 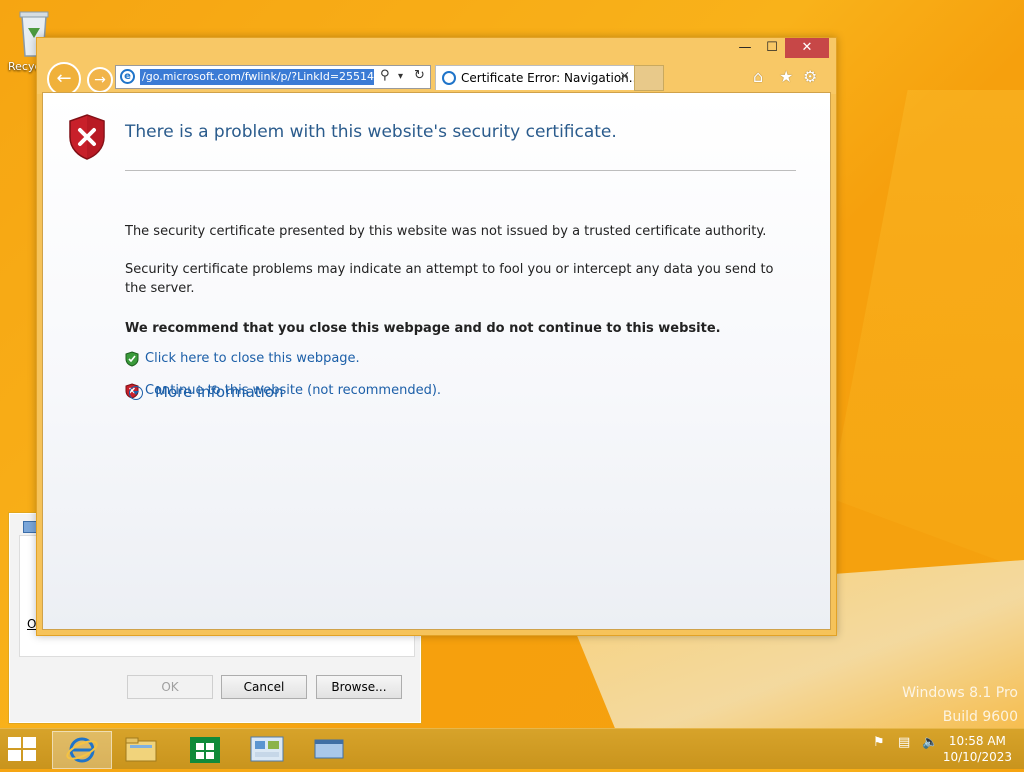 What do you see at coordinates (977, 741) in the screenshot?
I see `clock-time: 10:58 AM` at bounding box center [977, 741].